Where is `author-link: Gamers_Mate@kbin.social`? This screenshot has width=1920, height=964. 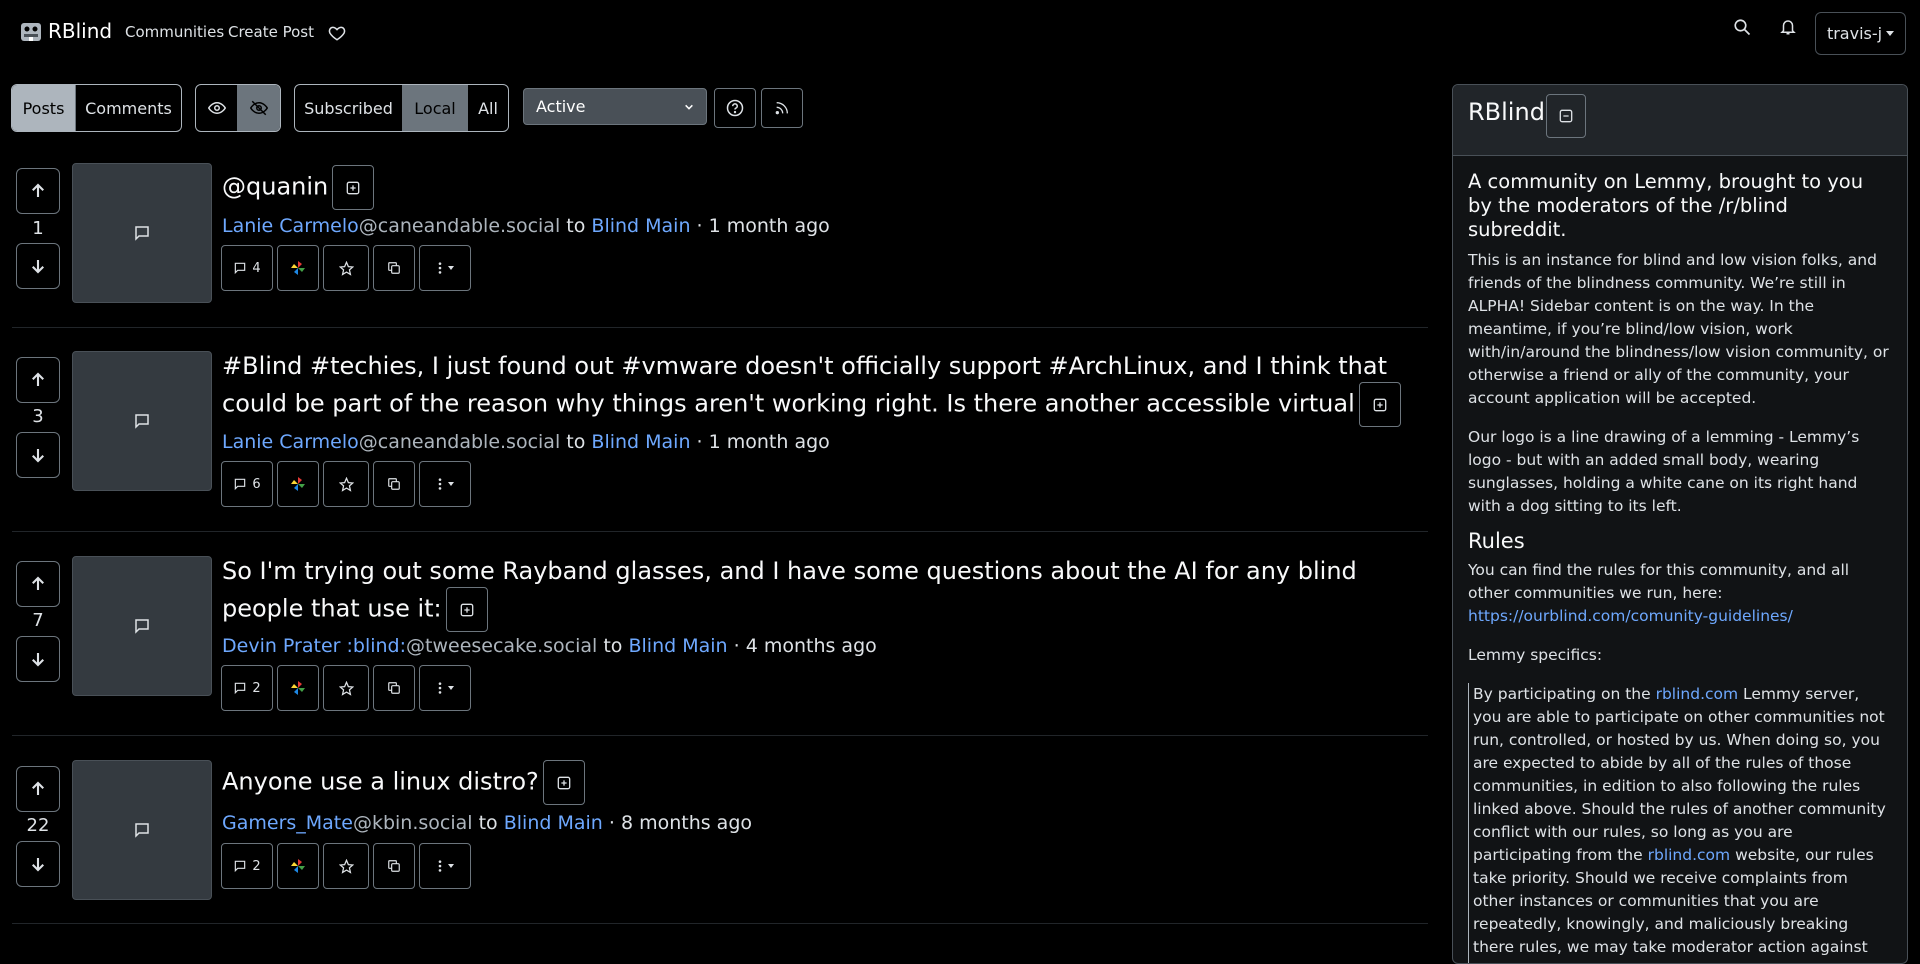
author-link: Gamers_Mate@kbin.social is located at coordinates (347, 823).